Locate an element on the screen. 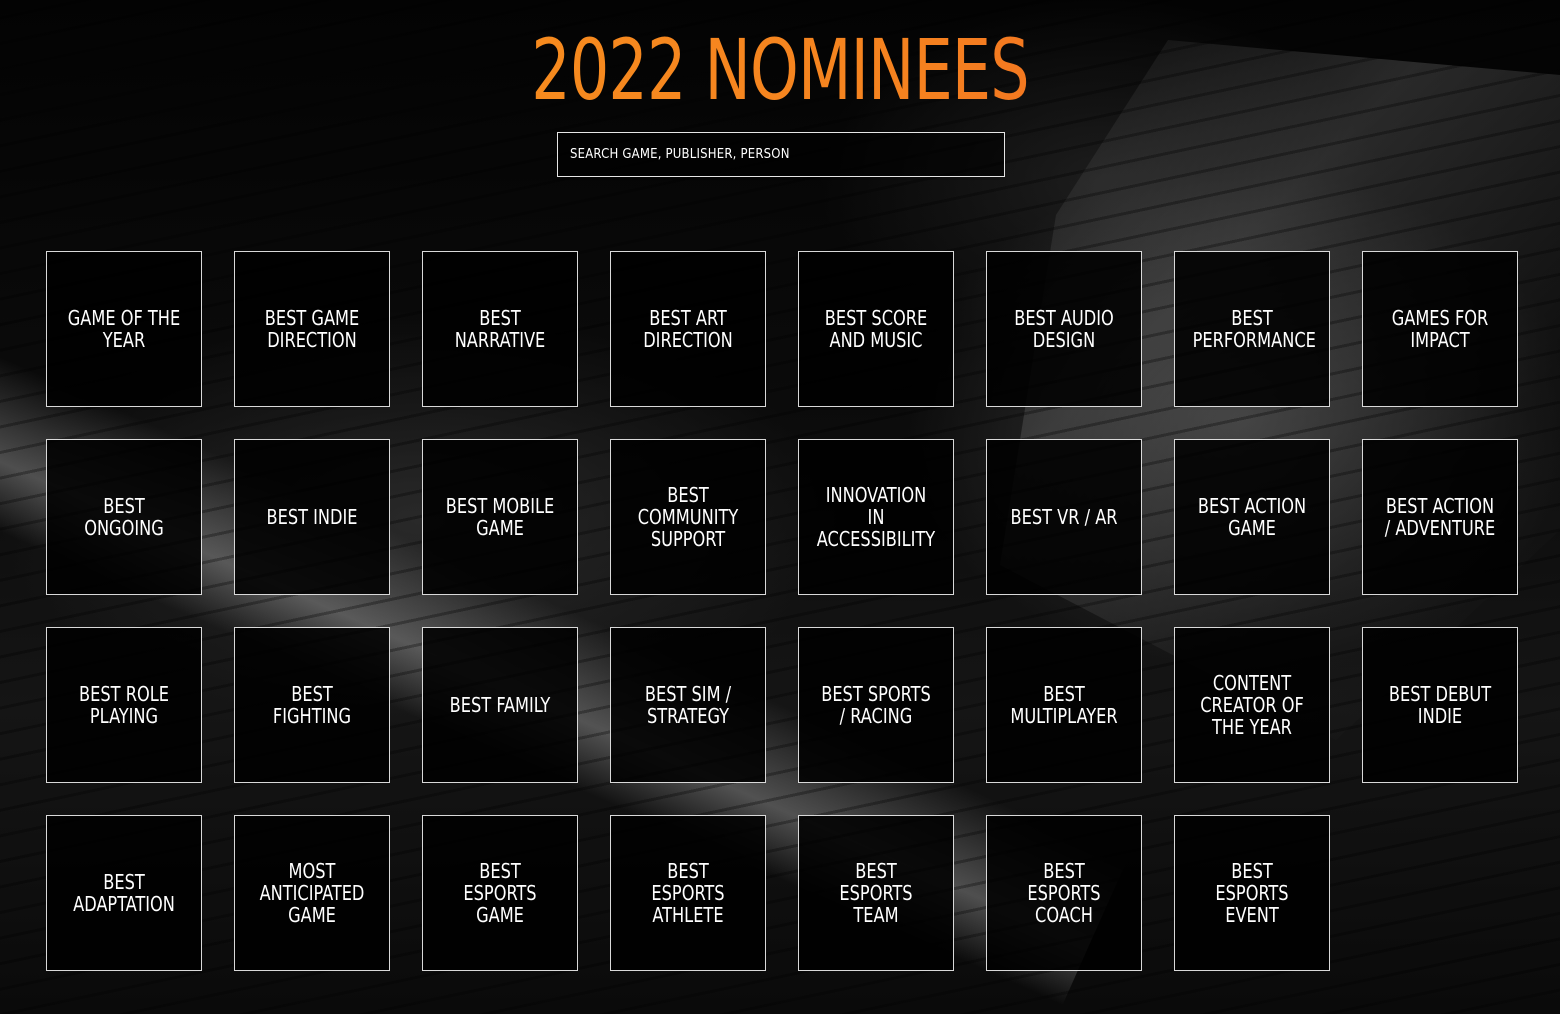 The image size is (1560, 1014). category-label: BEST SIM / STRATEGY is located at coordinates (688, 705).